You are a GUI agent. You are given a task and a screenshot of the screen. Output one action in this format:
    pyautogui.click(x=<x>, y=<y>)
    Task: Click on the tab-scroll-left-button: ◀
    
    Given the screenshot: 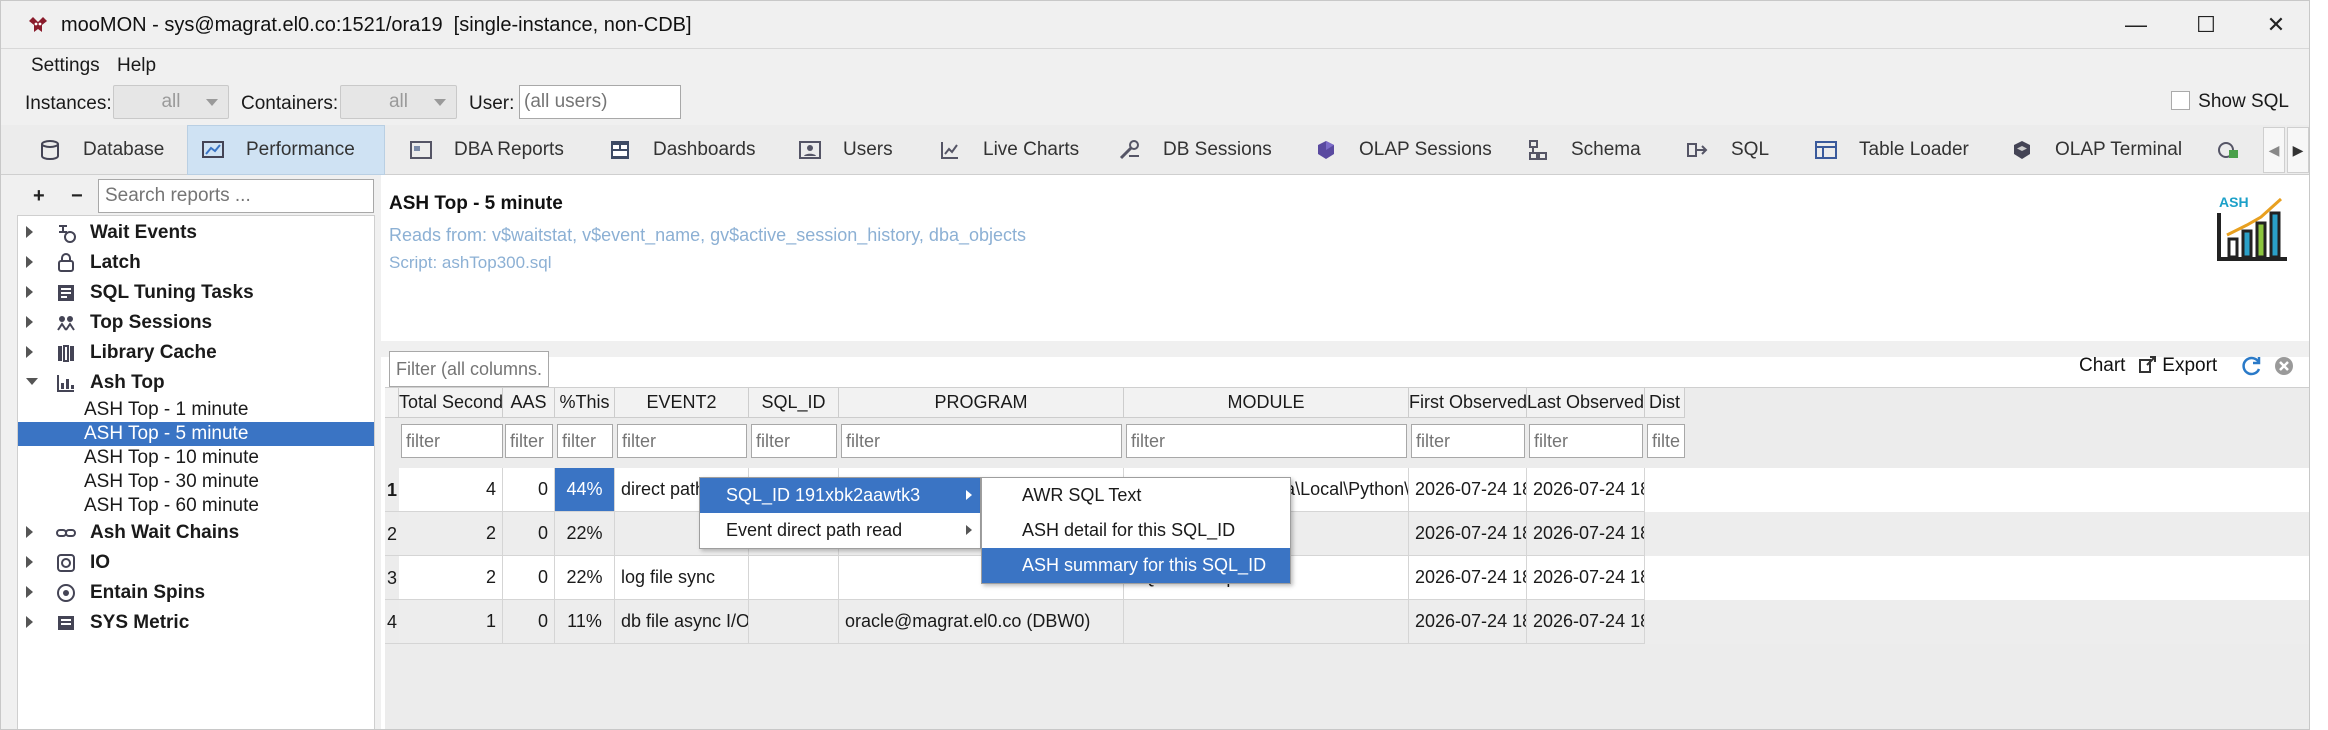 What is the action you would take?
    pyautogui.click(x=2274, y=150)
    